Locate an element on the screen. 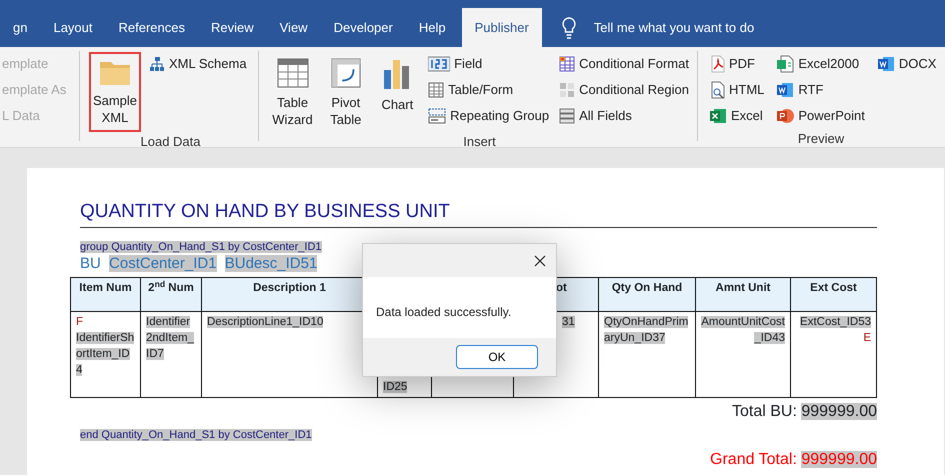 The image size is (945, 476). document-title: QUANTITY ON HAND BY BUSINESS UNIT is located at coordinates (478, 214).